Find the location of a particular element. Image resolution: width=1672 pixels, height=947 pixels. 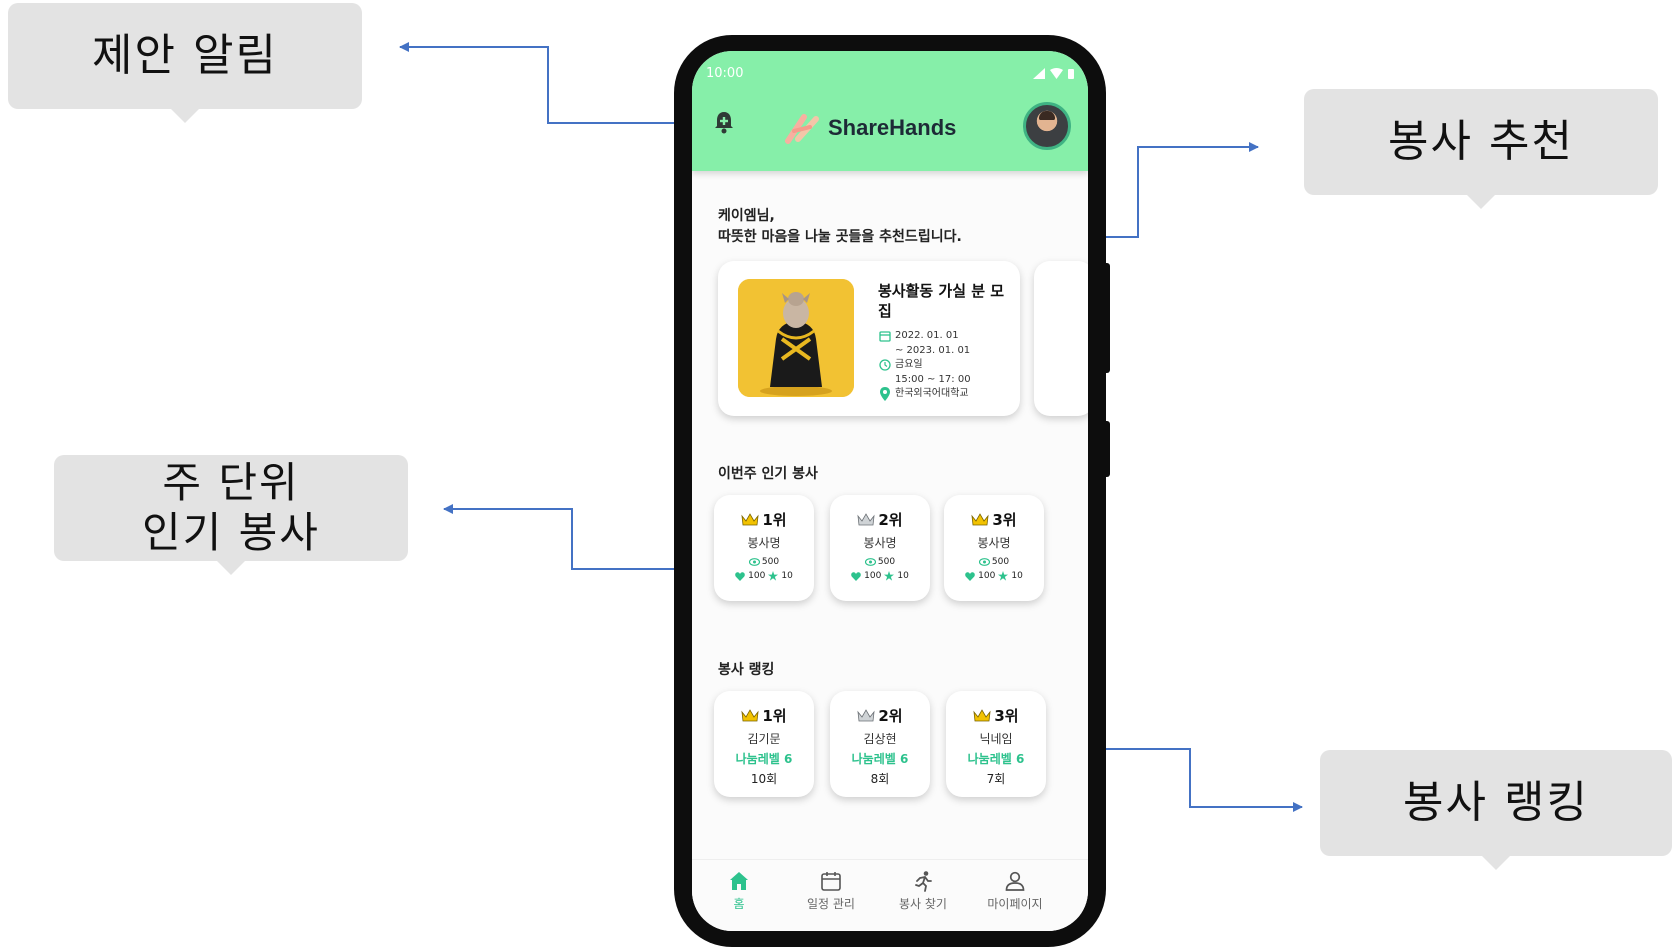

person-icon is located at coordinates (1015, 881).